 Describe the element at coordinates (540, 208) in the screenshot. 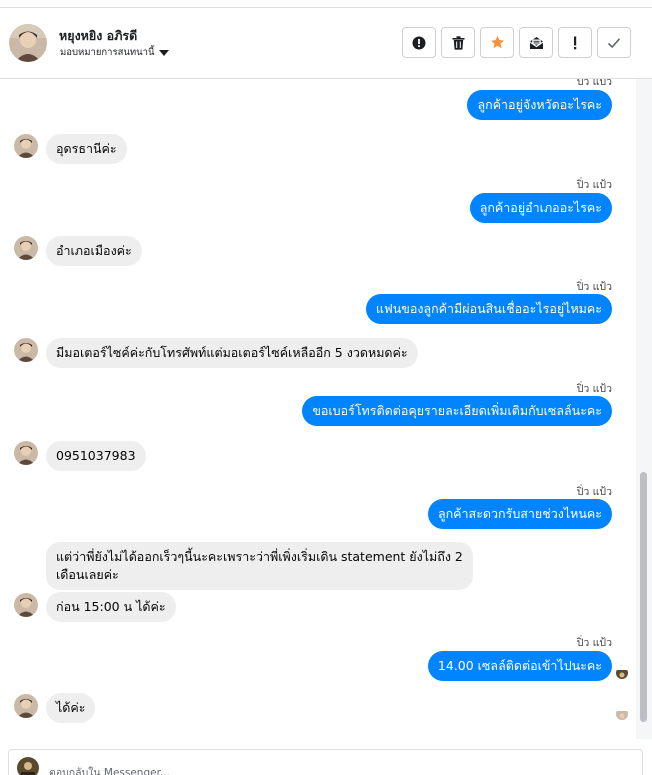

I see `outgoing-message: ลูกค้าอยู่อำเภออะไรคะ` at that location.